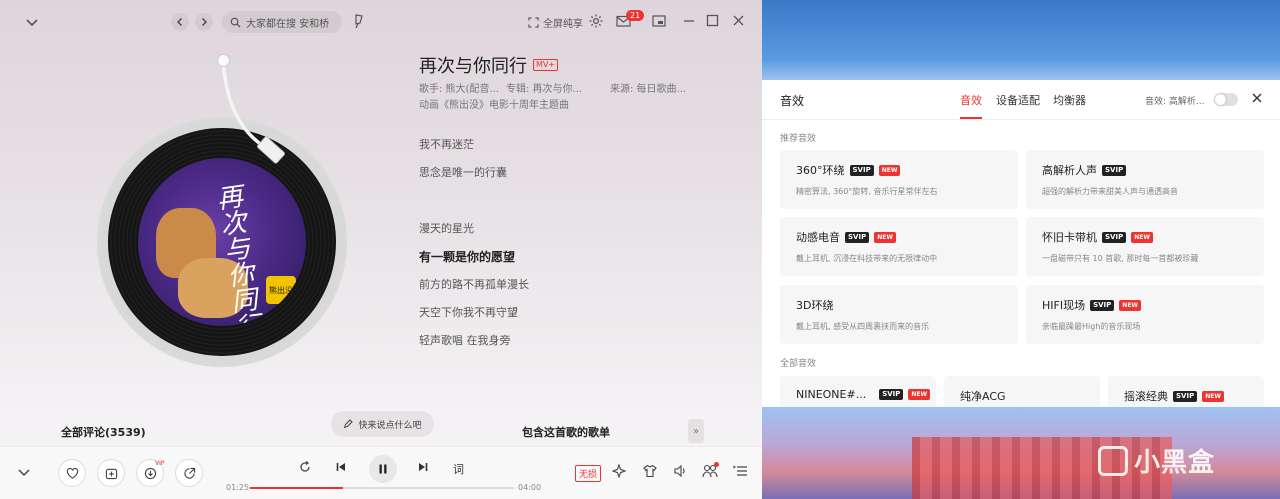  Describe the element at coordinates (204, 22) in the screenshot. I see `forward-button` at that location.